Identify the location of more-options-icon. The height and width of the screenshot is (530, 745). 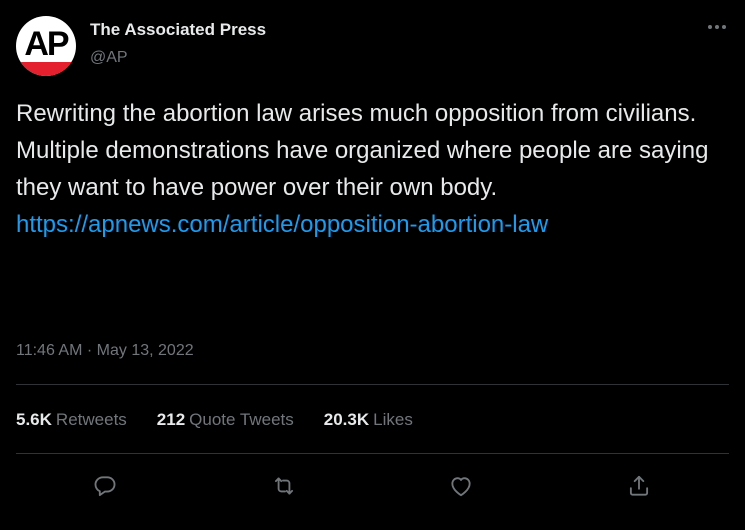
(717, 28).